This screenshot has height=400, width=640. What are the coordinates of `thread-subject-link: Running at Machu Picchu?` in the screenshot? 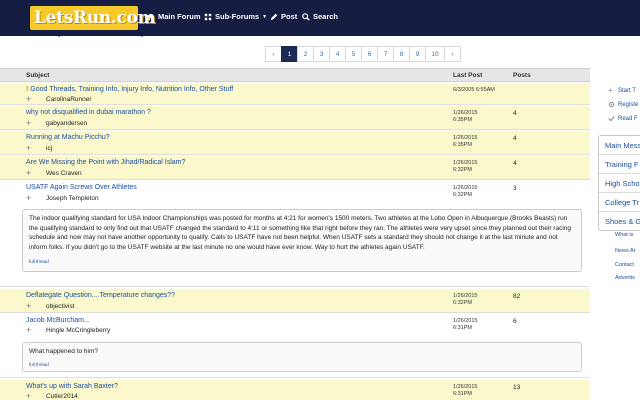 It's located at (68, 137).